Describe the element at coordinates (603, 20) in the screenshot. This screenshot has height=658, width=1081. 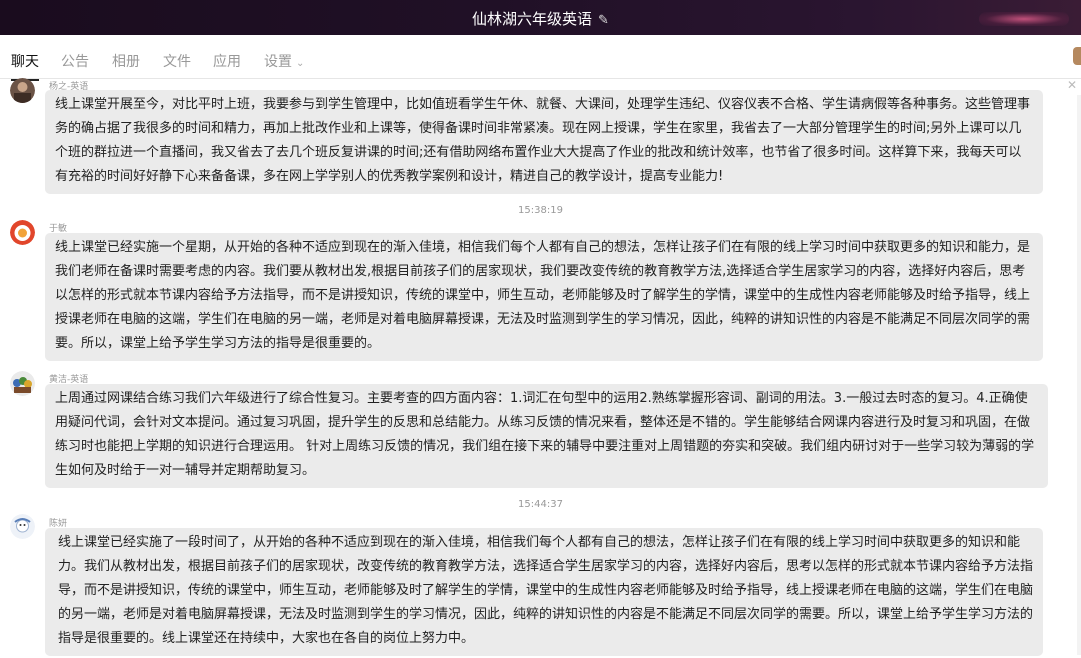
I see `pencil-icon: ✎` at that location.